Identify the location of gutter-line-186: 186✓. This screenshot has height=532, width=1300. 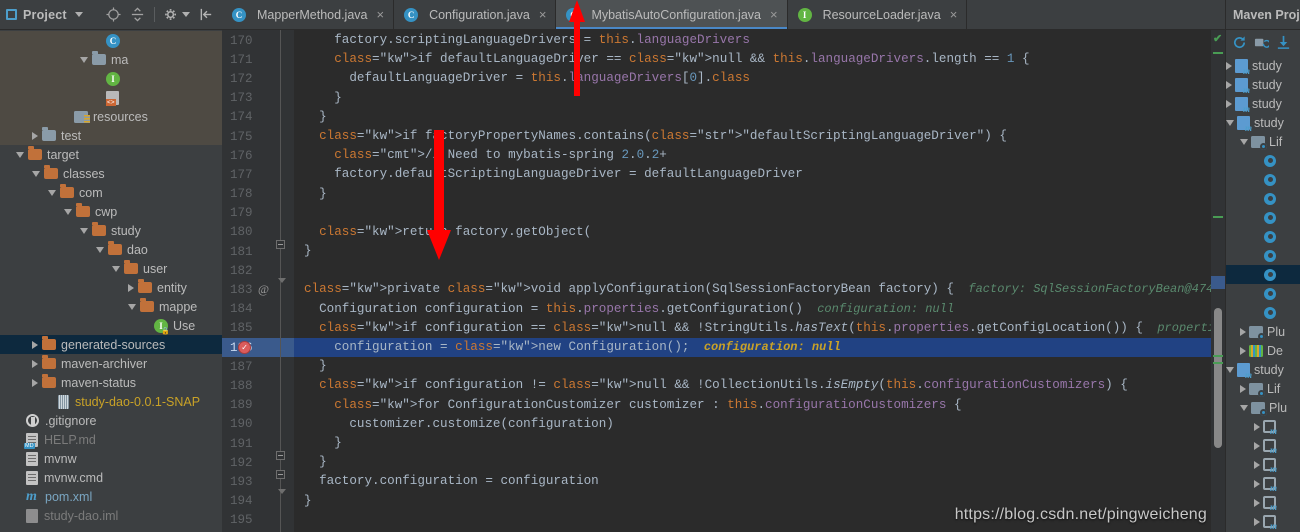
(284, 348).